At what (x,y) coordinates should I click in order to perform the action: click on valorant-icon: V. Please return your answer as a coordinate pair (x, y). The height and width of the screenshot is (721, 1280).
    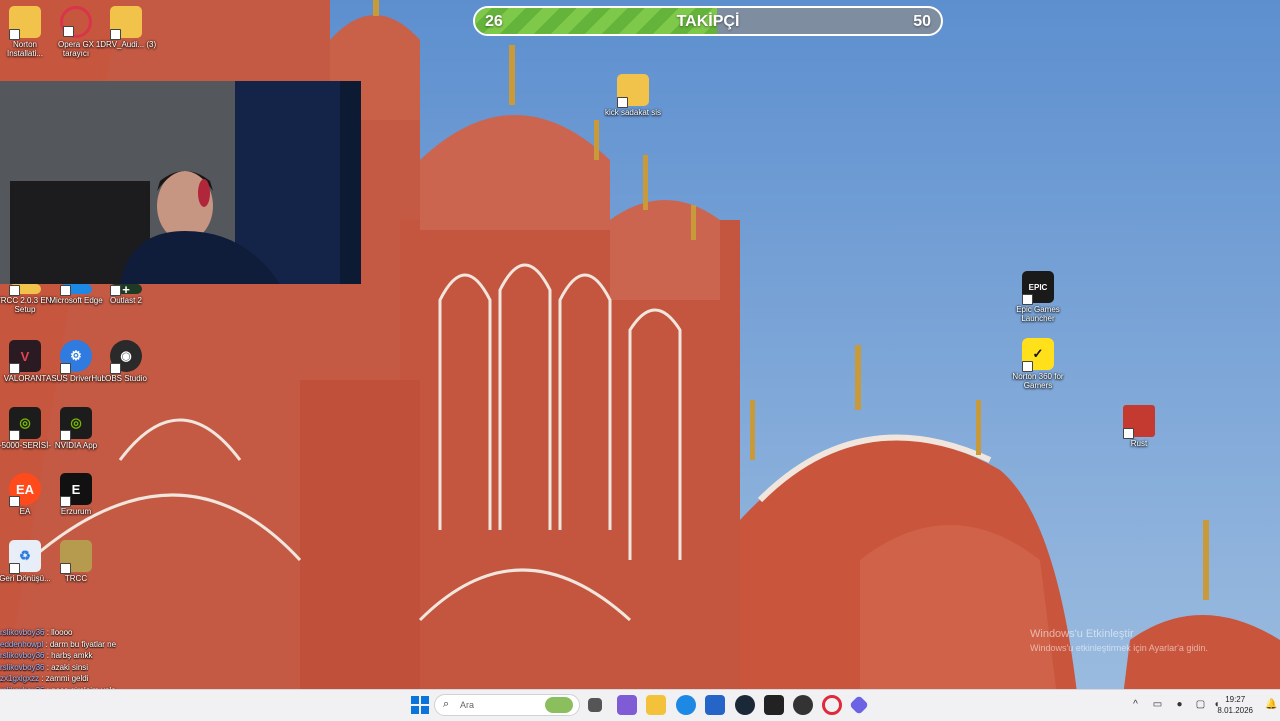
    Looking at the image, I should click on (25, 357).